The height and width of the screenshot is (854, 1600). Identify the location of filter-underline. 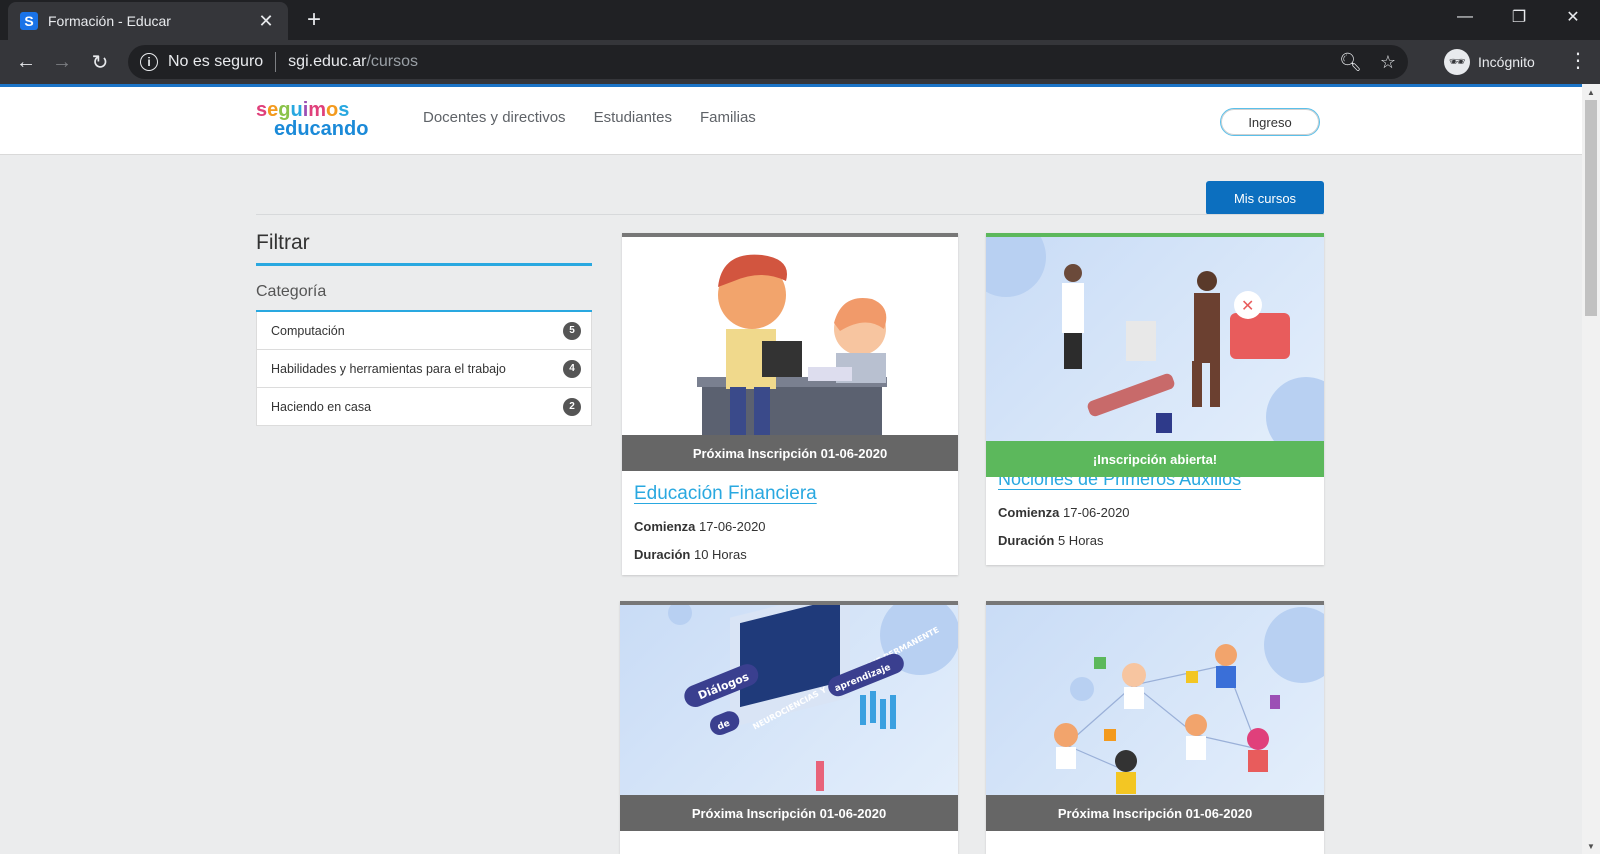
(424, 264).